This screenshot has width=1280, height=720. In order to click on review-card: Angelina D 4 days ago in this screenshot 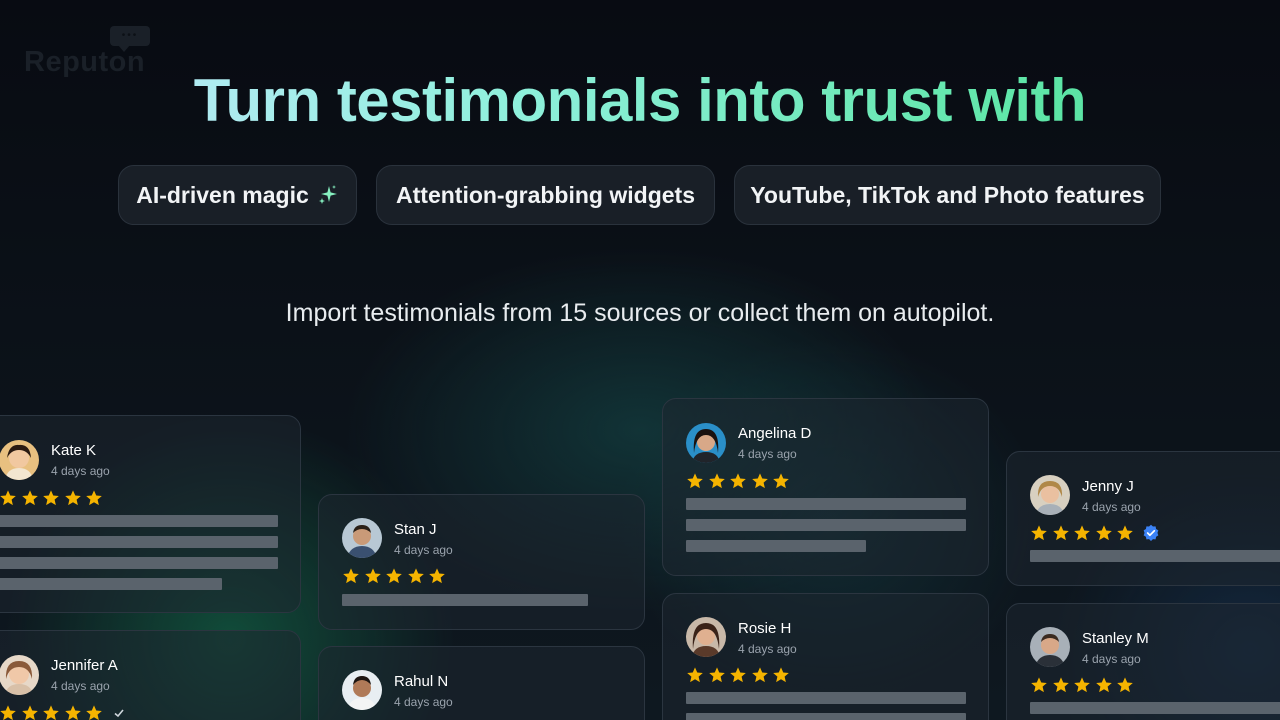, I will do `click(825, 487)`.